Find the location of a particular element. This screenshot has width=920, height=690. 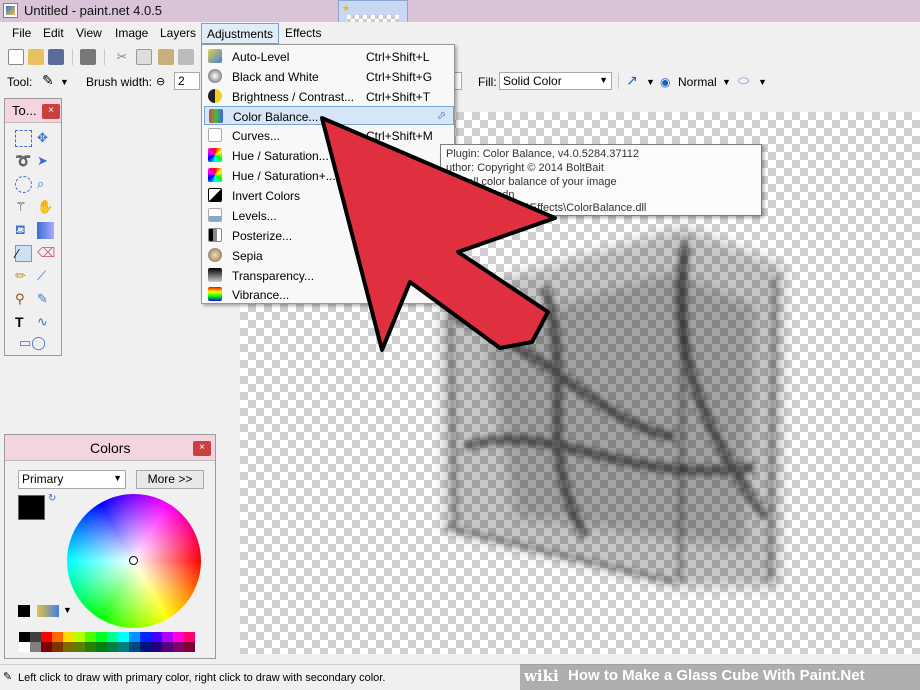

fill-select-value: Solid Color is located at coordinates (532, 81).